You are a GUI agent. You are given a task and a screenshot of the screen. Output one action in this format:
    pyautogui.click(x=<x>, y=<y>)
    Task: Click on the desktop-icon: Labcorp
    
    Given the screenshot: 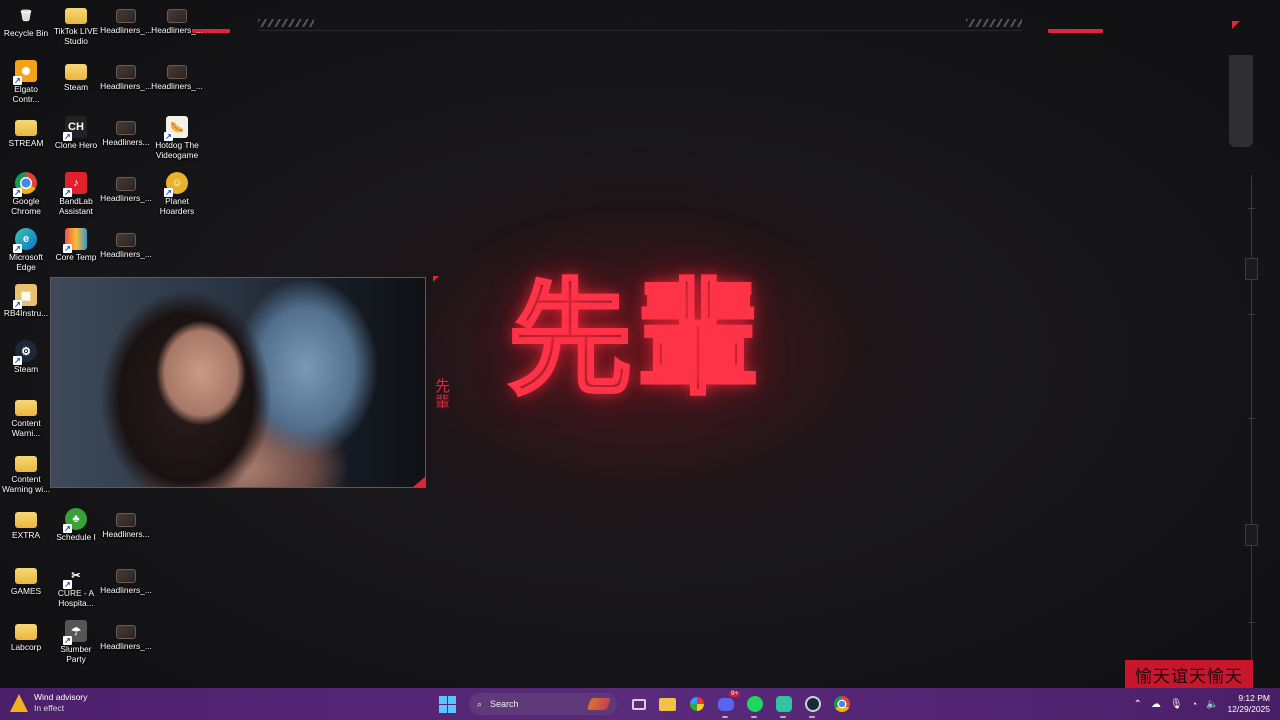 What is the action you would take?
    pyautogui.click(x=26, y=636)
    